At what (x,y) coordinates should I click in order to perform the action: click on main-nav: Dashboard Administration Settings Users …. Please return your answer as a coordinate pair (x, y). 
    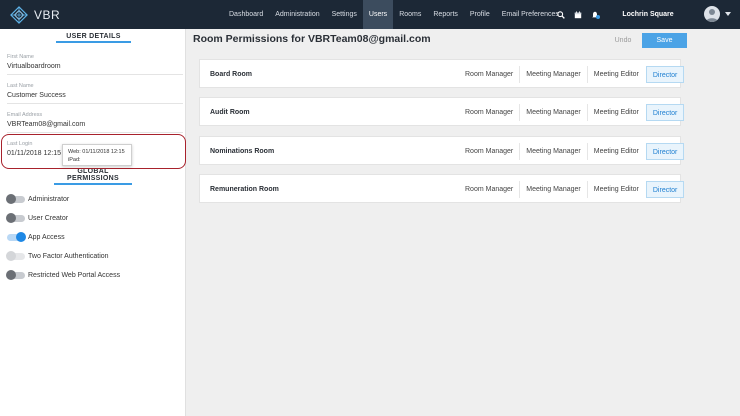
    Looking at the image, I should click on (394, 14).